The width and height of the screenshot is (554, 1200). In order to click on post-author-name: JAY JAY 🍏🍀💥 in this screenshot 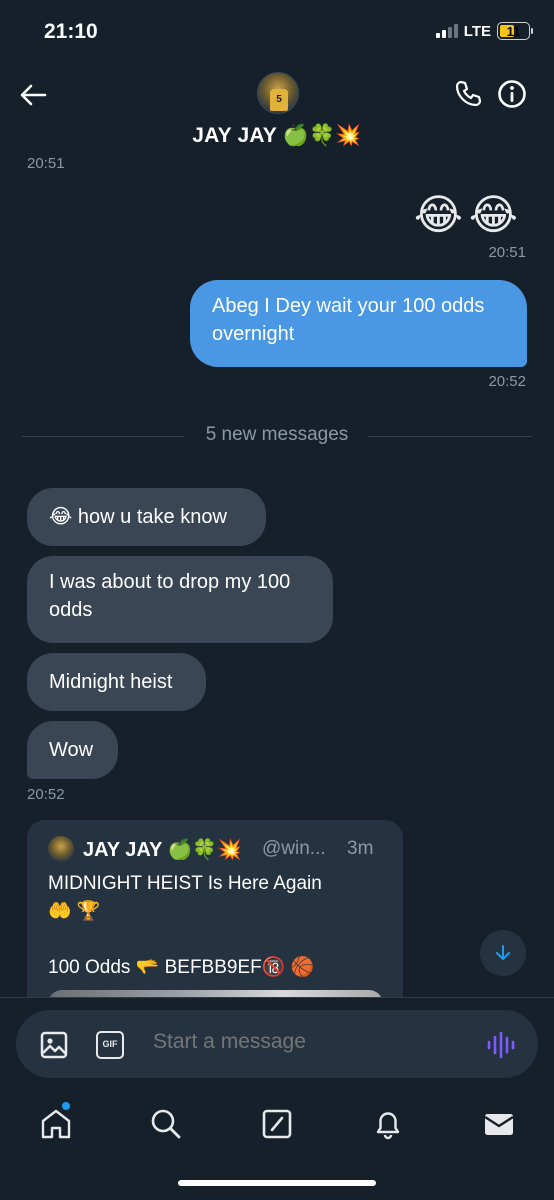, I will do `click(163, 850)`.